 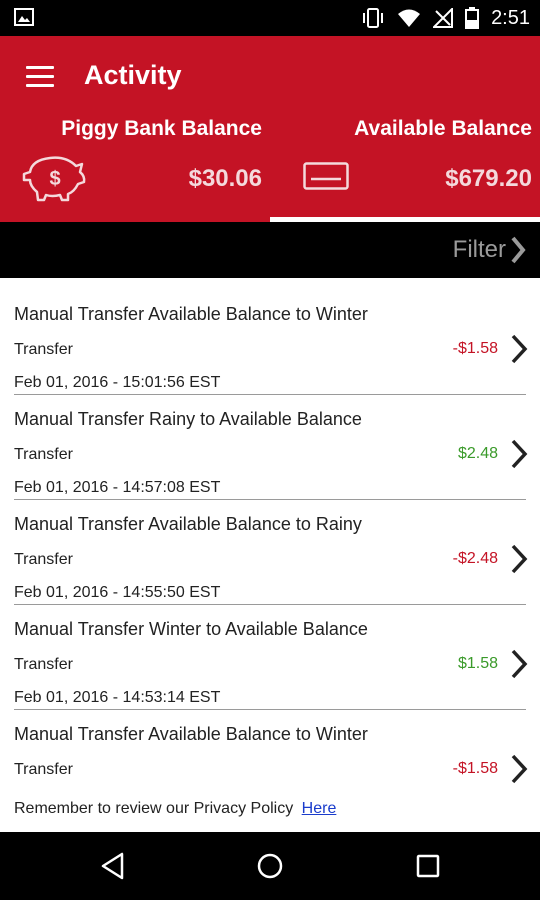 I want to click on piggy-bank-balance-label: Piggy Bank Balance, so click(x=161, y=128).